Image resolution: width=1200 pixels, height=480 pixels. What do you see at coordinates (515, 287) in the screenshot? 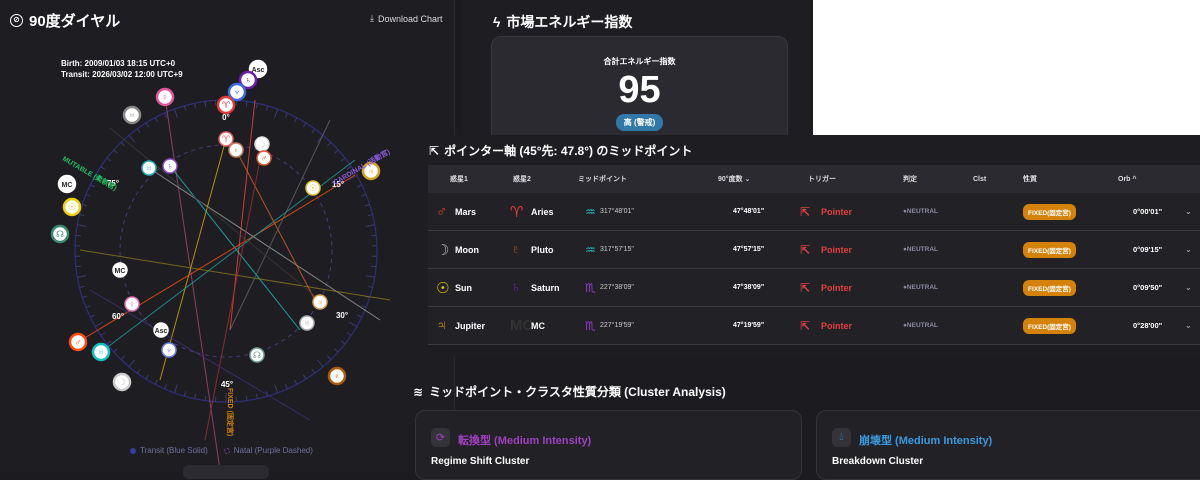
I see `planet2-icon: ♄` at bounding box center [515, 287].